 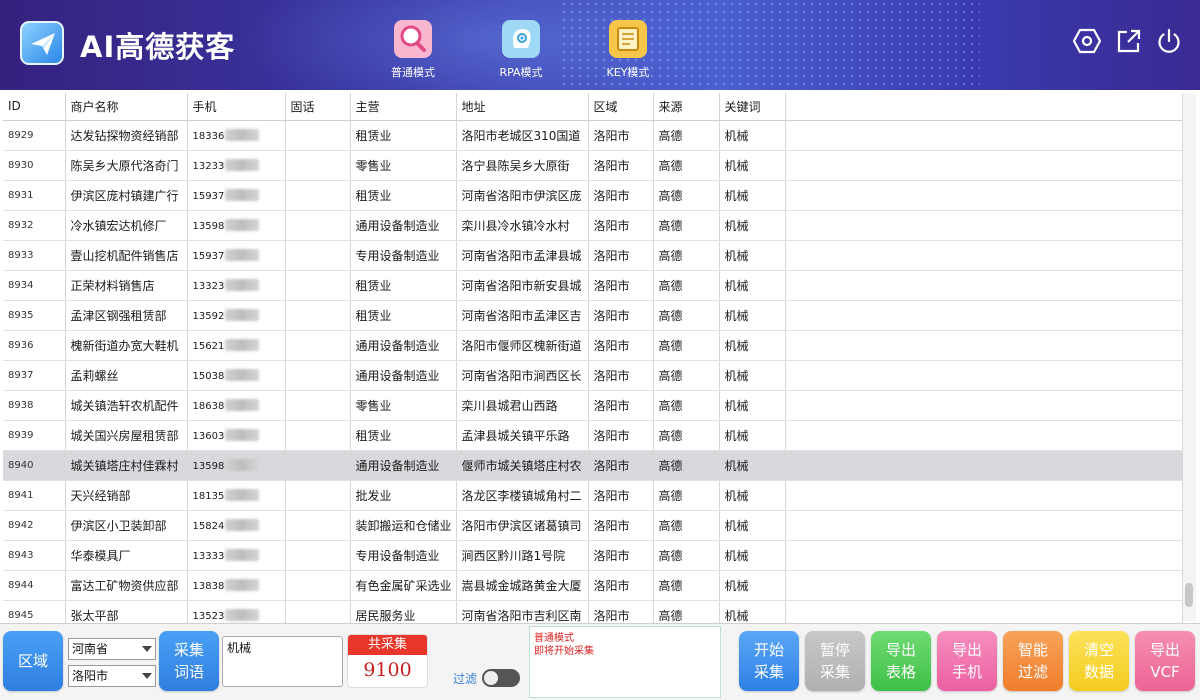 I want to click on table-row: 8932 冷水镇宏达机修厂 13598 通用设备制造业 栾川县冷水镇冷水村 洛阳市 高德 机械, so click(x=593, y=225).